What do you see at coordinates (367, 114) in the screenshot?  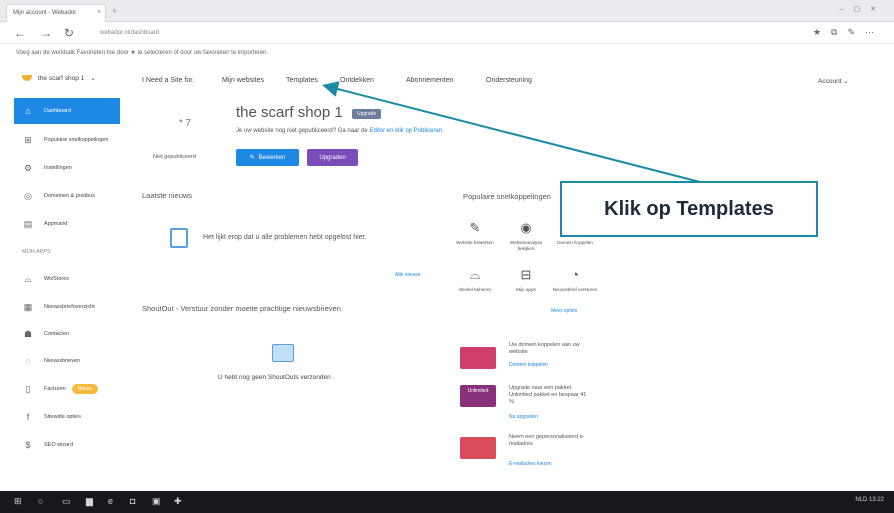 I see `site-plan-badge: Upgrade` at bounding box center [367, 114].